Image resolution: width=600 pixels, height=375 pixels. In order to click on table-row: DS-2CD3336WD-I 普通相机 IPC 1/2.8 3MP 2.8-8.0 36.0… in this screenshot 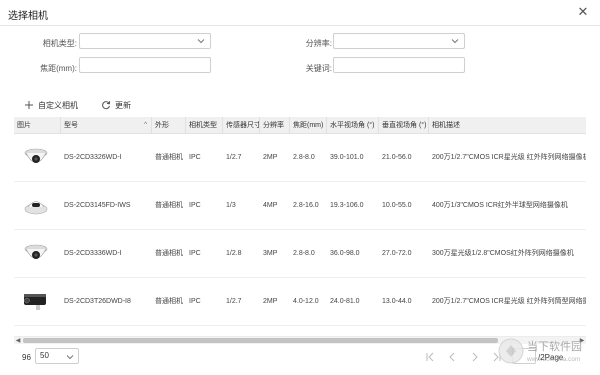, I will do `click(300, 254)`.